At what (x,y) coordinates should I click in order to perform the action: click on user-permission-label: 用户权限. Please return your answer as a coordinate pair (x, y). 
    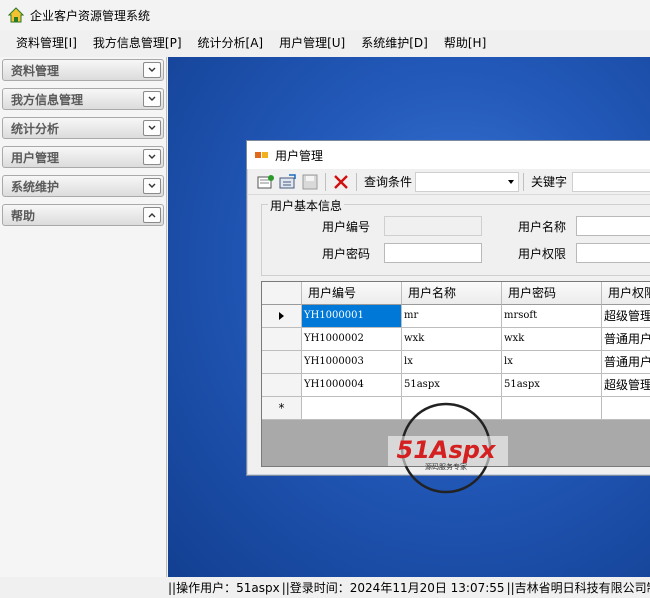
    Looking at the image, I should click on (542, 254).